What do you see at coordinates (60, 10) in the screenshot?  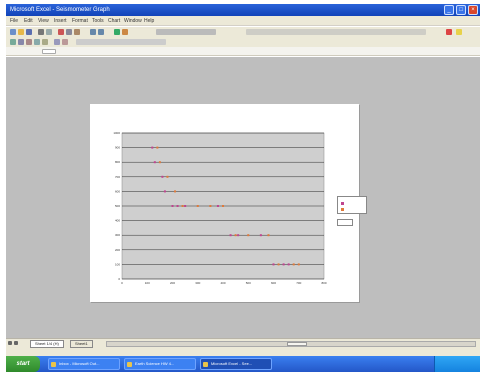 I see `window-title: Microsoft Excel - Seismometer Graph` at bounding box center [60, 10].